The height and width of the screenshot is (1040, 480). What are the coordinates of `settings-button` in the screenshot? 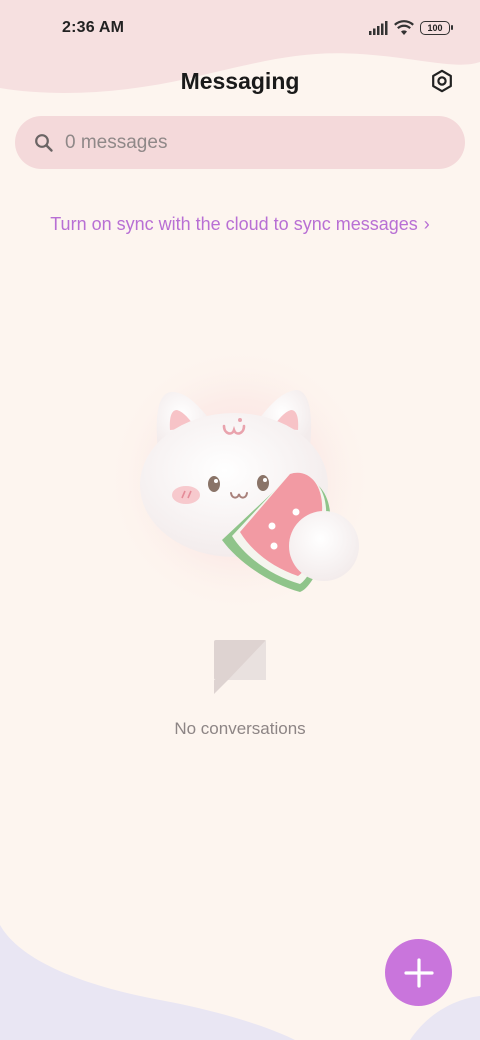 It's located at (442, 81).